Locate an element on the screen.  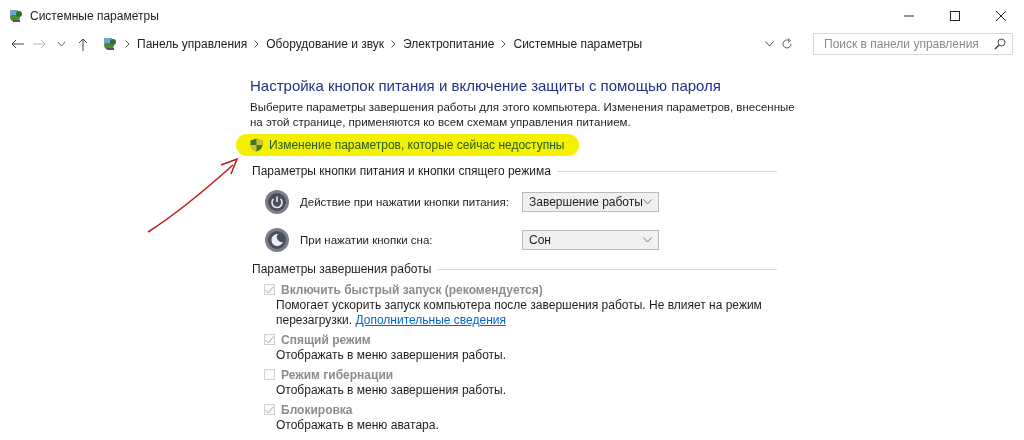
up-button is located at coordinates (83, 44).